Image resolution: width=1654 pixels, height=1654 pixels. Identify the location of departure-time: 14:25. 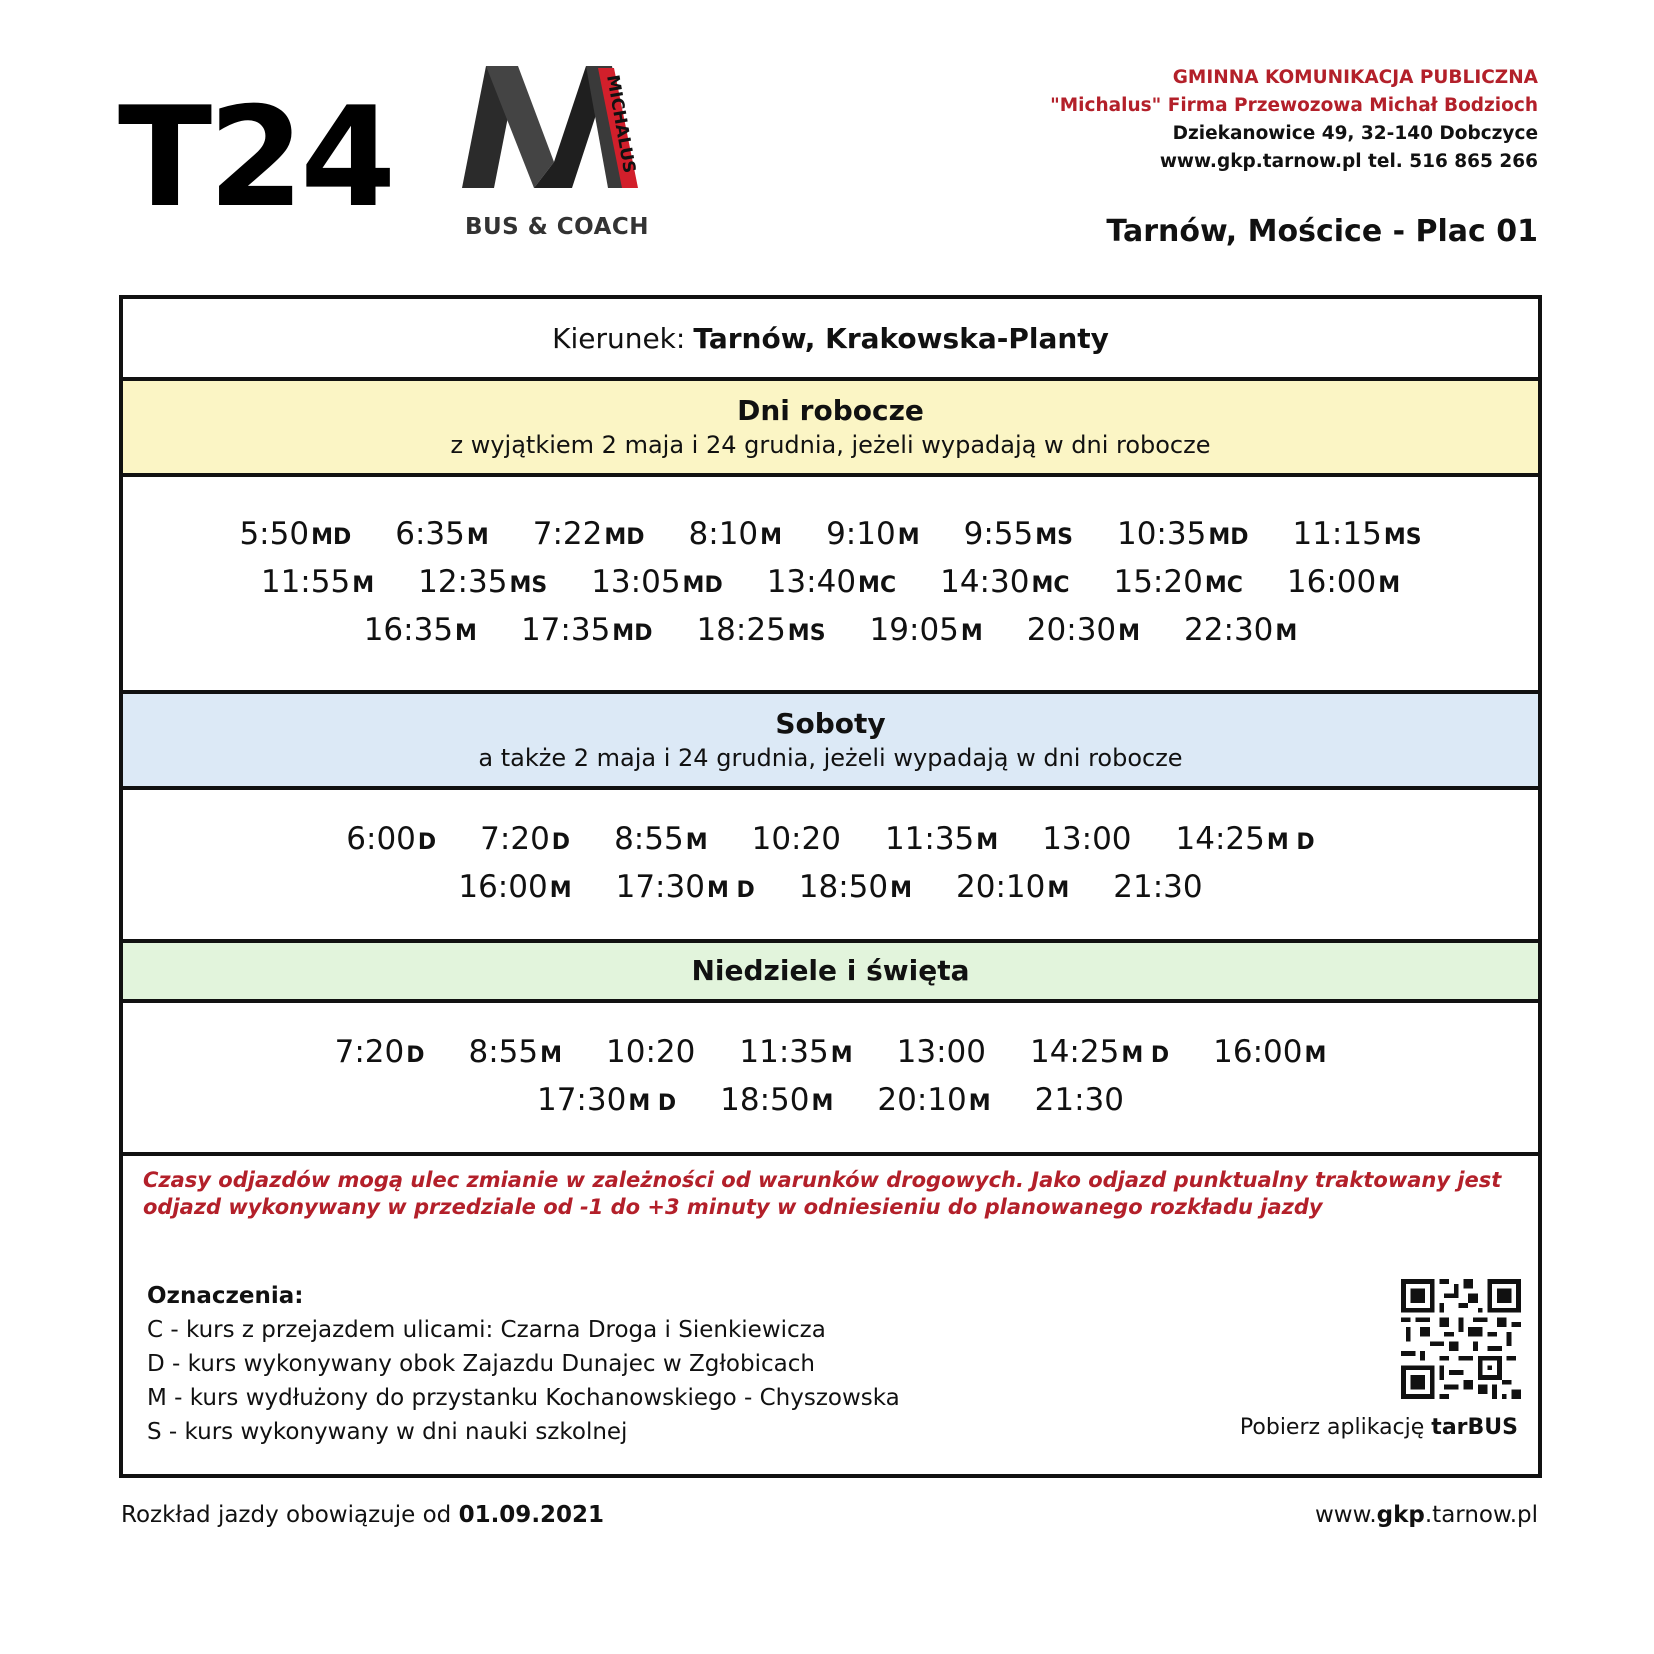
(1220, 838).